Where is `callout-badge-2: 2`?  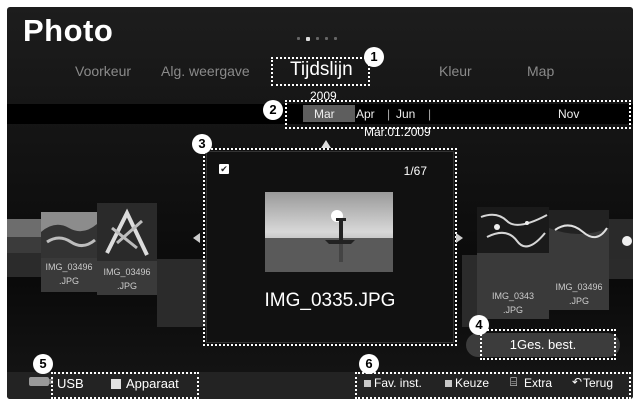
callout-badge-2: 2 is located at coordinates (273, 110).